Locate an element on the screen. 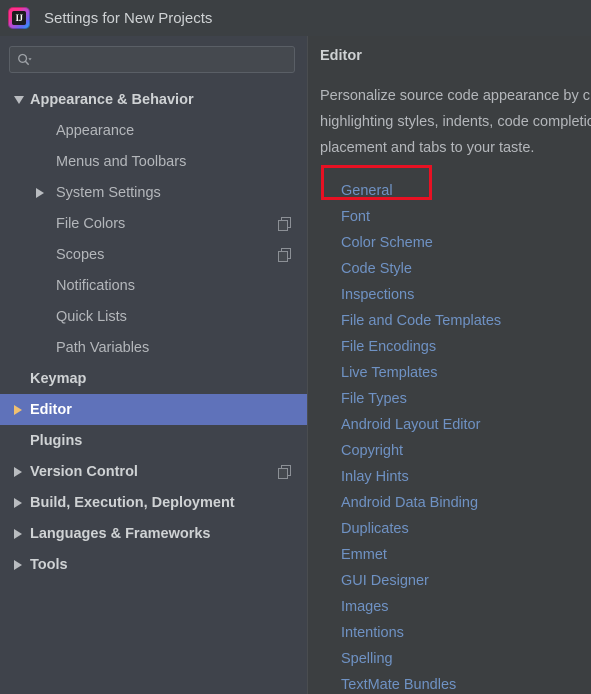 The width and height of the screenshot is (591, 694). search-icon is located at coordinates (24, 60).